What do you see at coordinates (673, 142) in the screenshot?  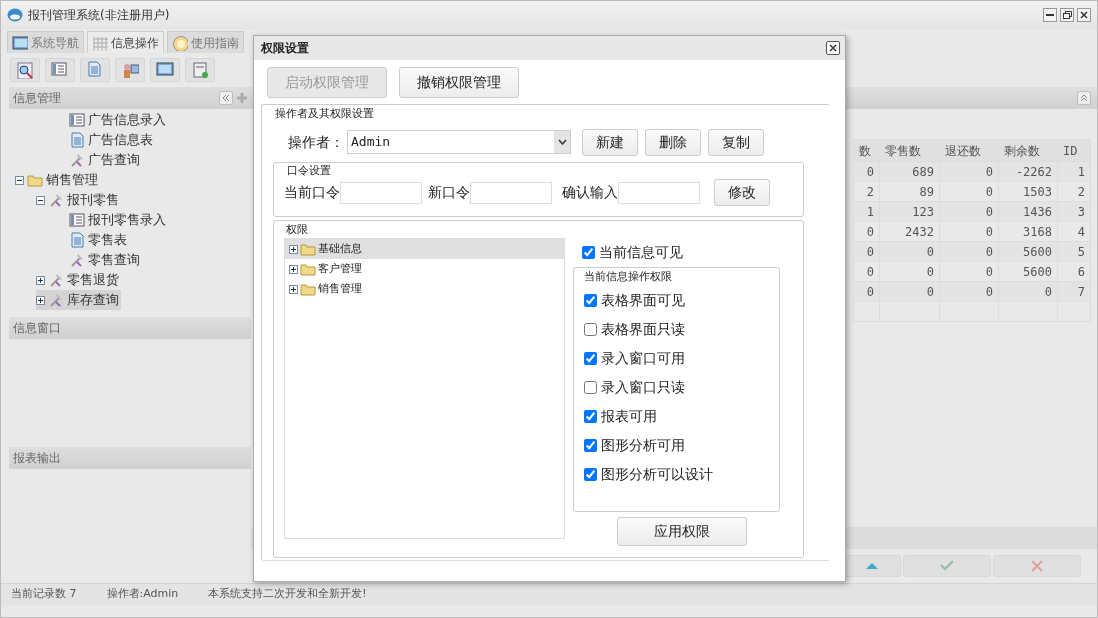 I see `action-button: 删除` at bounding box center [673, 142].